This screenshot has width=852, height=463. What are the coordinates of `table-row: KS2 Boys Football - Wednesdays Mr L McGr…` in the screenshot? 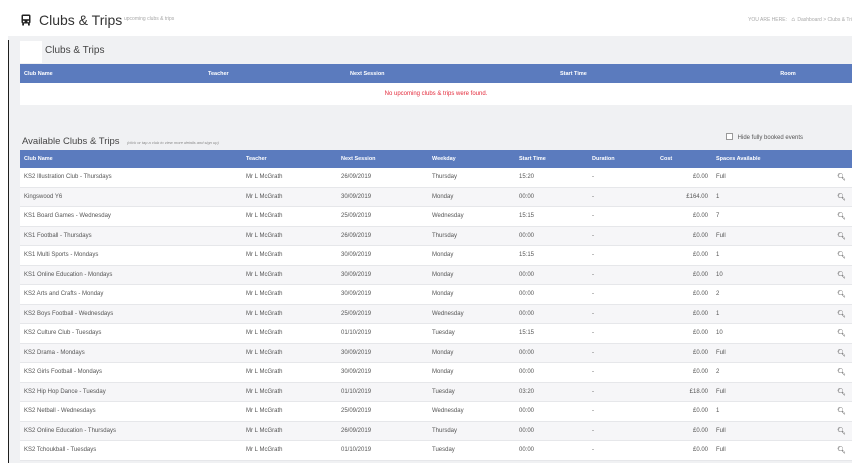 It's located at (436, 314).